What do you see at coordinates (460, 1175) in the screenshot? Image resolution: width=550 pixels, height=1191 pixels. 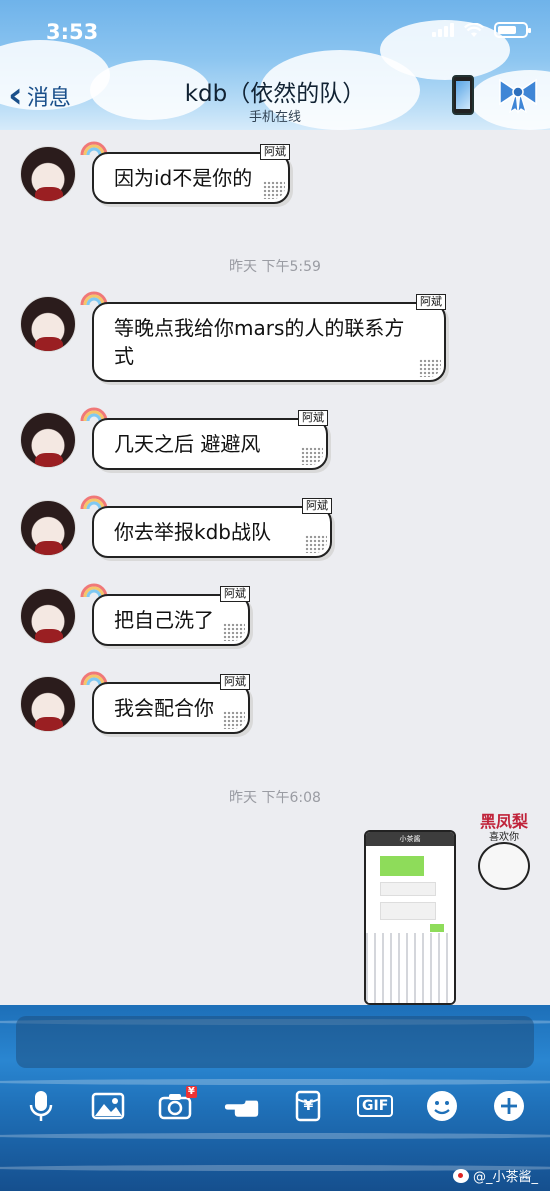 I see `weibo-icon` at bounding box center [460, 1175].